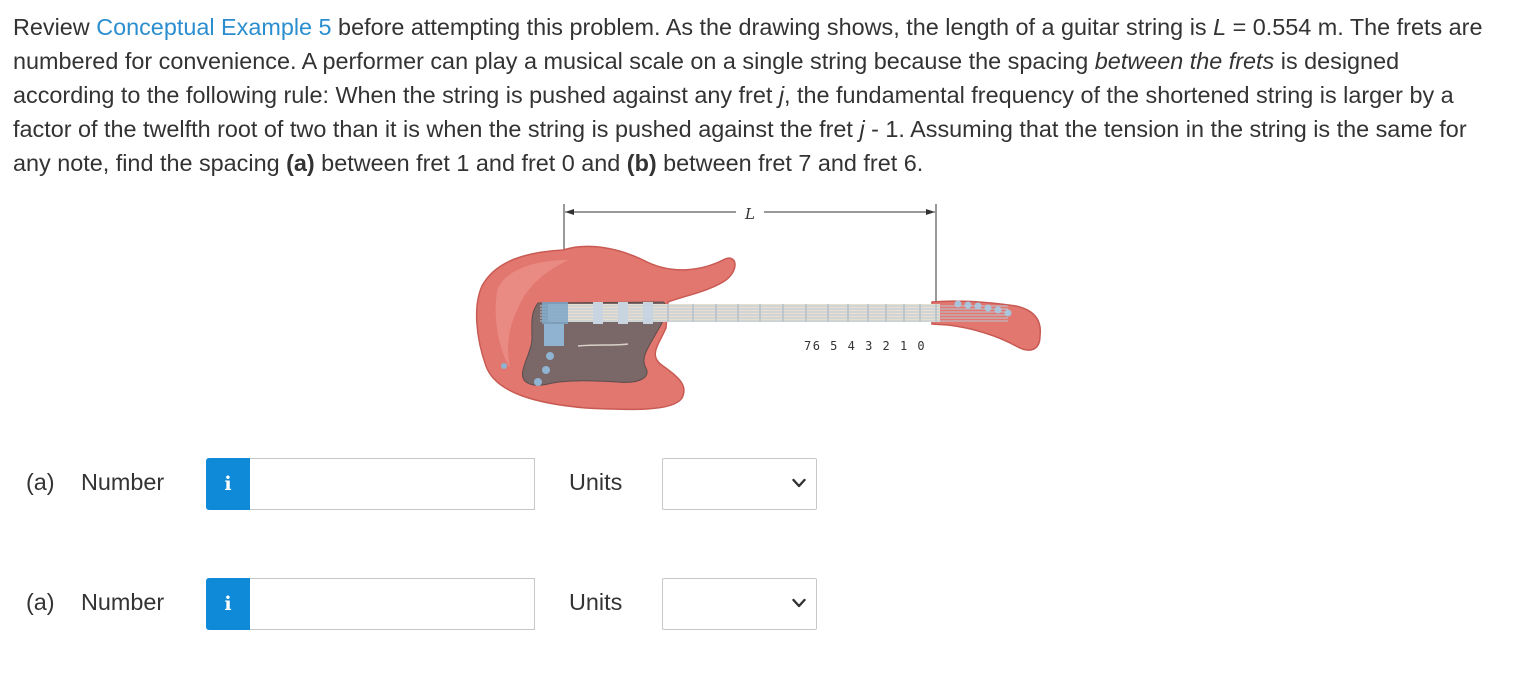 The image size is (1516, 678). Describe the element at coordinates (300, 163) in the screenshot. I see `part-a-marker: (a)` at that location.